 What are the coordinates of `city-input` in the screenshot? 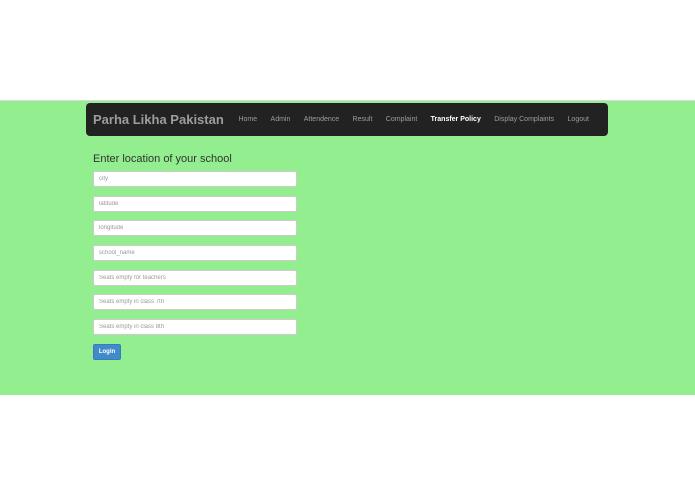 It's located at (195, 179).